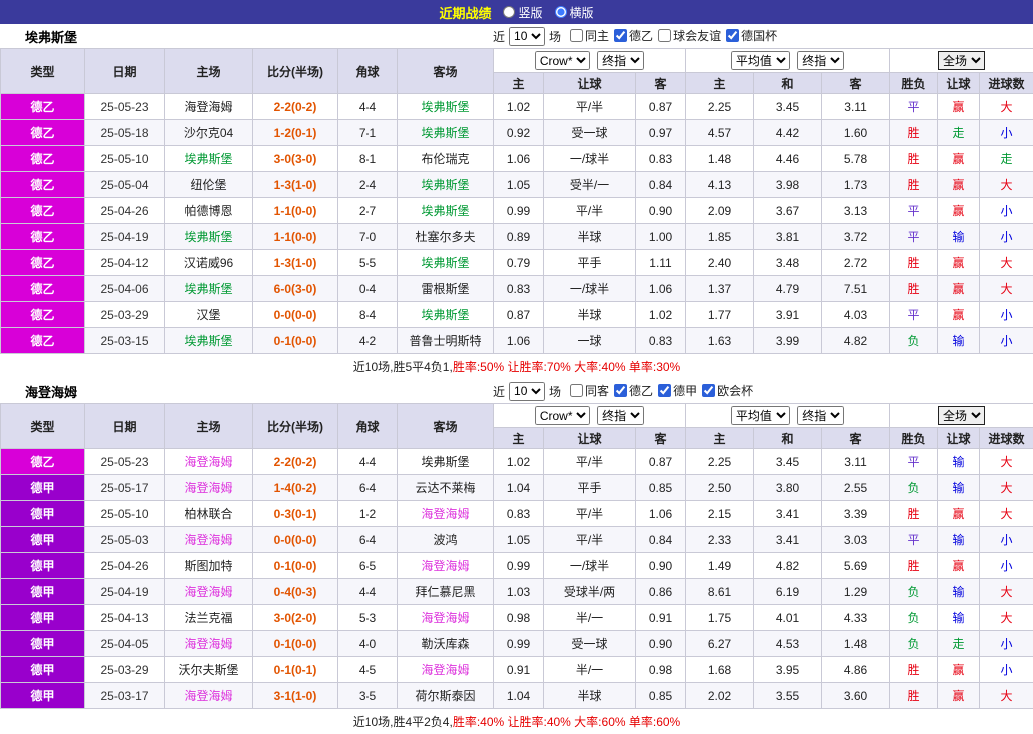 This screenshot has height=734, width=1033. What do you see at coordinates (295, 237) in the screenshot?
I see `score-cell: 1-1(0-0)` at bounding box center [295, 237].